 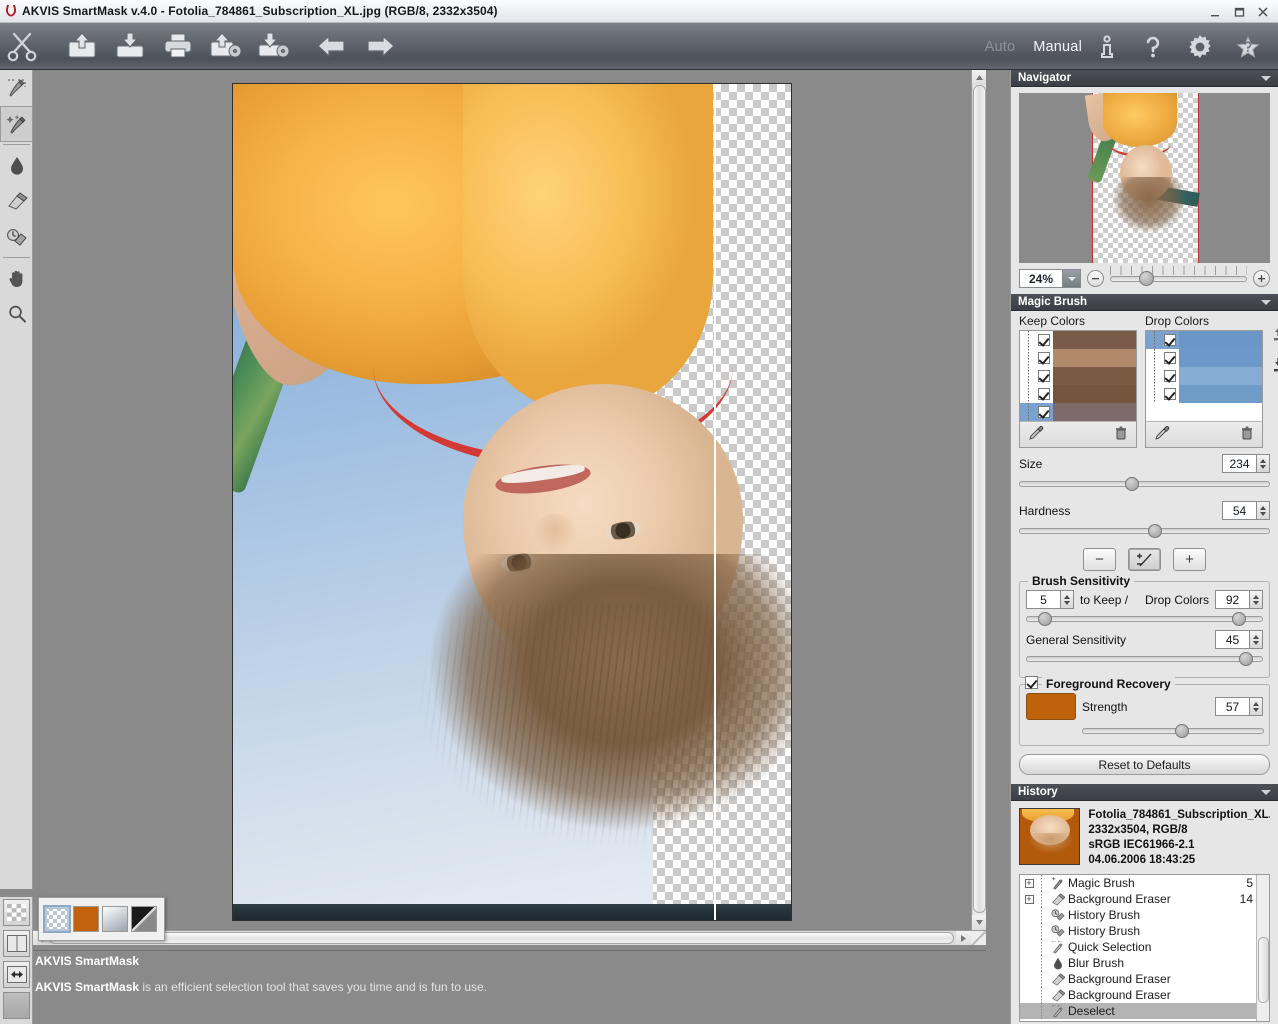 I want to click on strength-stepper-arrows, so click(x=1256, y=706).